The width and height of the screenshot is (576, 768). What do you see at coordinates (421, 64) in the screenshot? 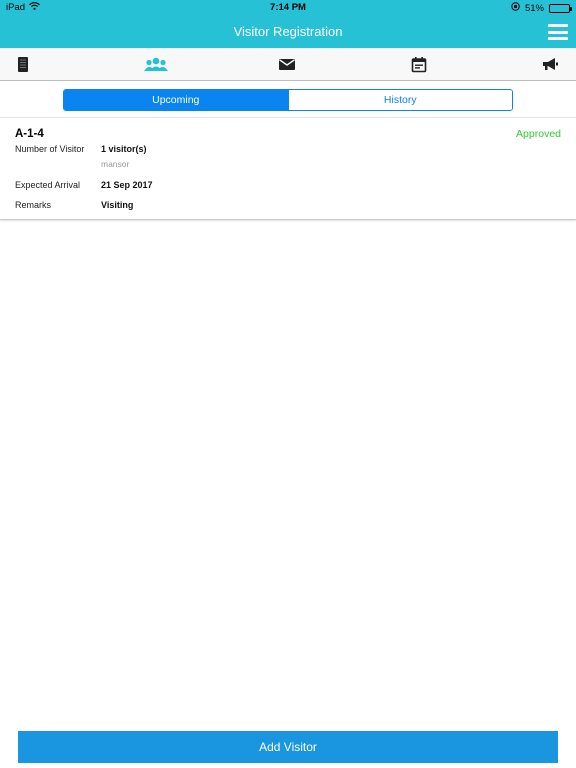
I see `calendar-icon` at bounding box center [421, 64].